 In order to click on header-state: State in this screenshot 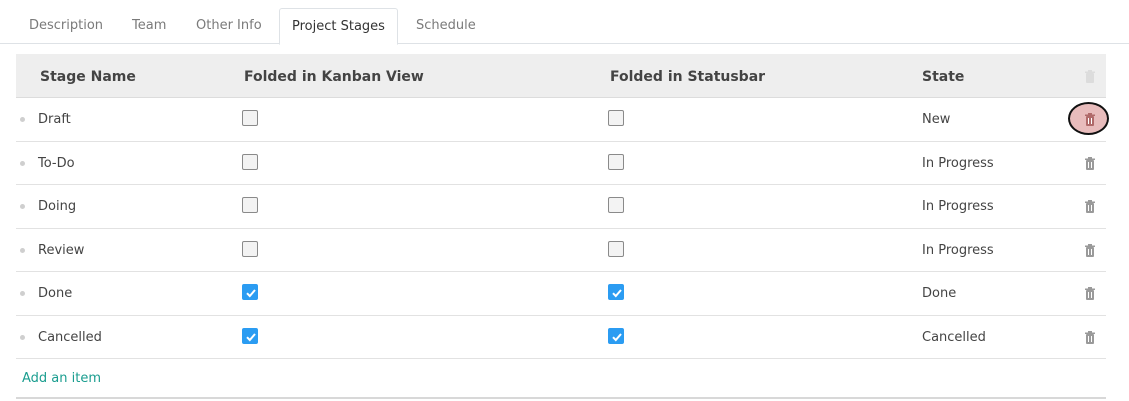, I will do `click(943, 76)`.